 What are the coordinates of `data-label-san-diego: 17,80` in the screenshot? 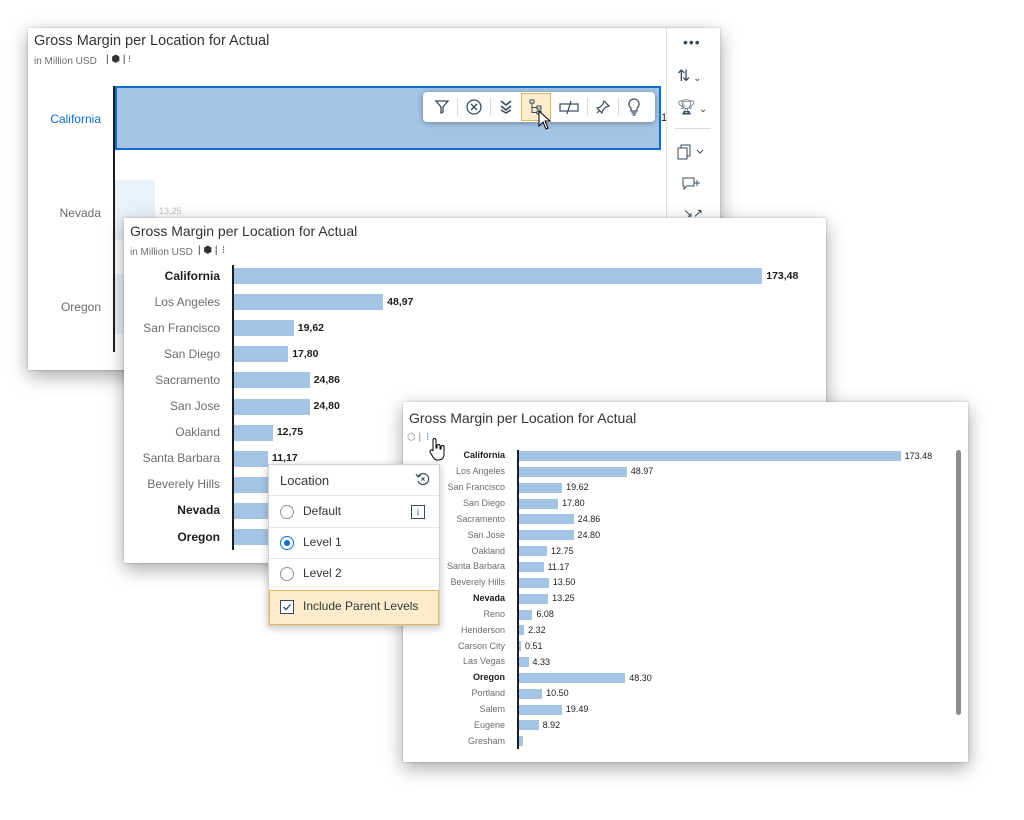 It's located at (305, 354).